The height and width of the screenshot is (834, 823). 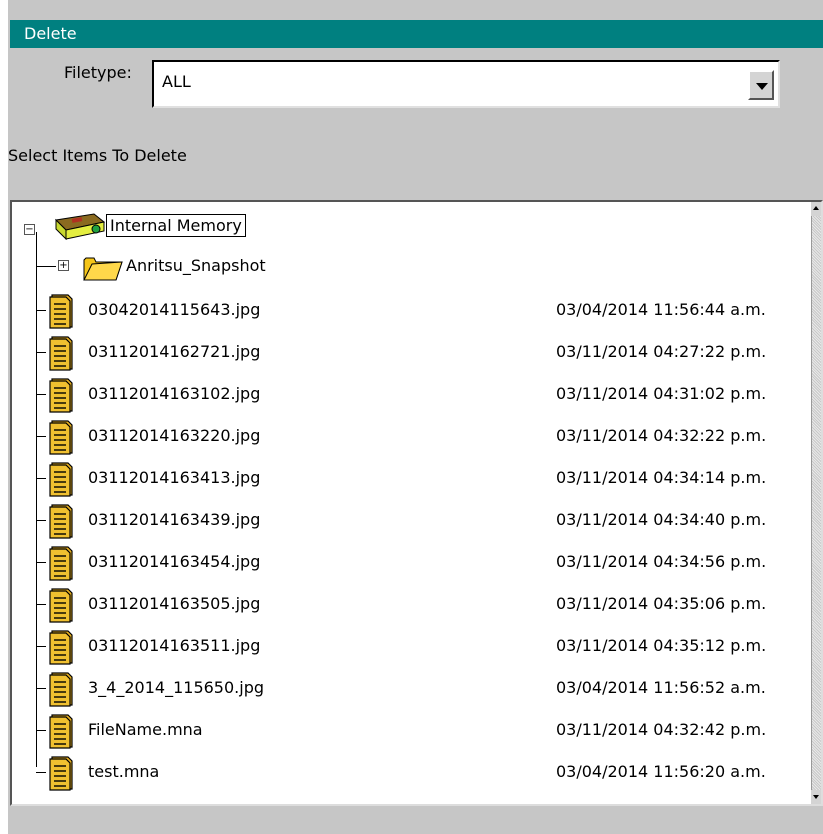 I want to click on chevron-down-icon, so click(x=762, y=86).